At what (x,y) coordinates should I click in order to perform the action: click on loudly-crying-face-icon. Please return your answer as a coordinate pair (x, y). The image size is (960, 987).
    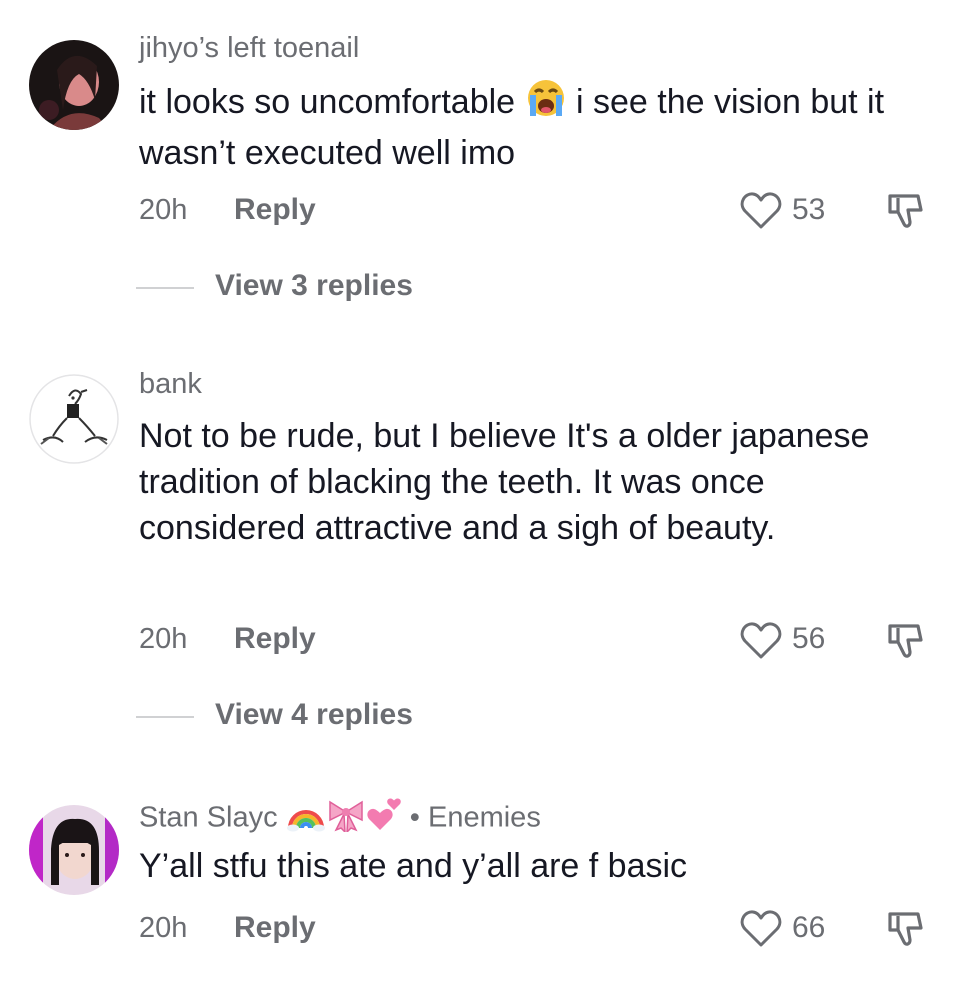
    Looking at the image, I should click on (546, 104).